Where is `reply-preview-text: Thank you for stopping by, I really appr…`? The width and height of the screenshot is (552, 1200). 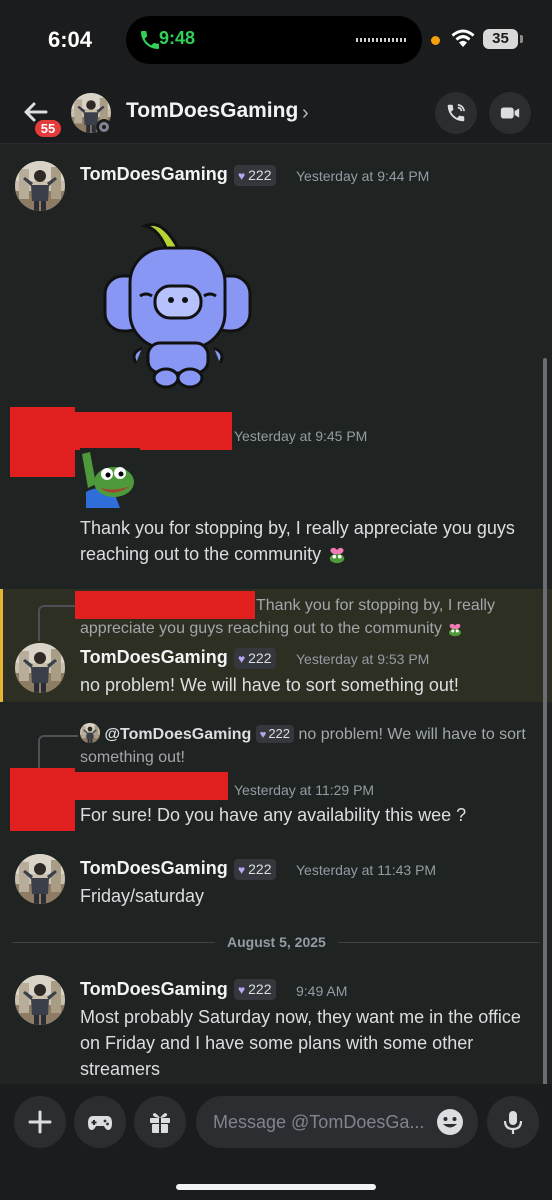
reply-preview-text: Thank you for stopping by, I really appr… is located at coordinates (287, 617).